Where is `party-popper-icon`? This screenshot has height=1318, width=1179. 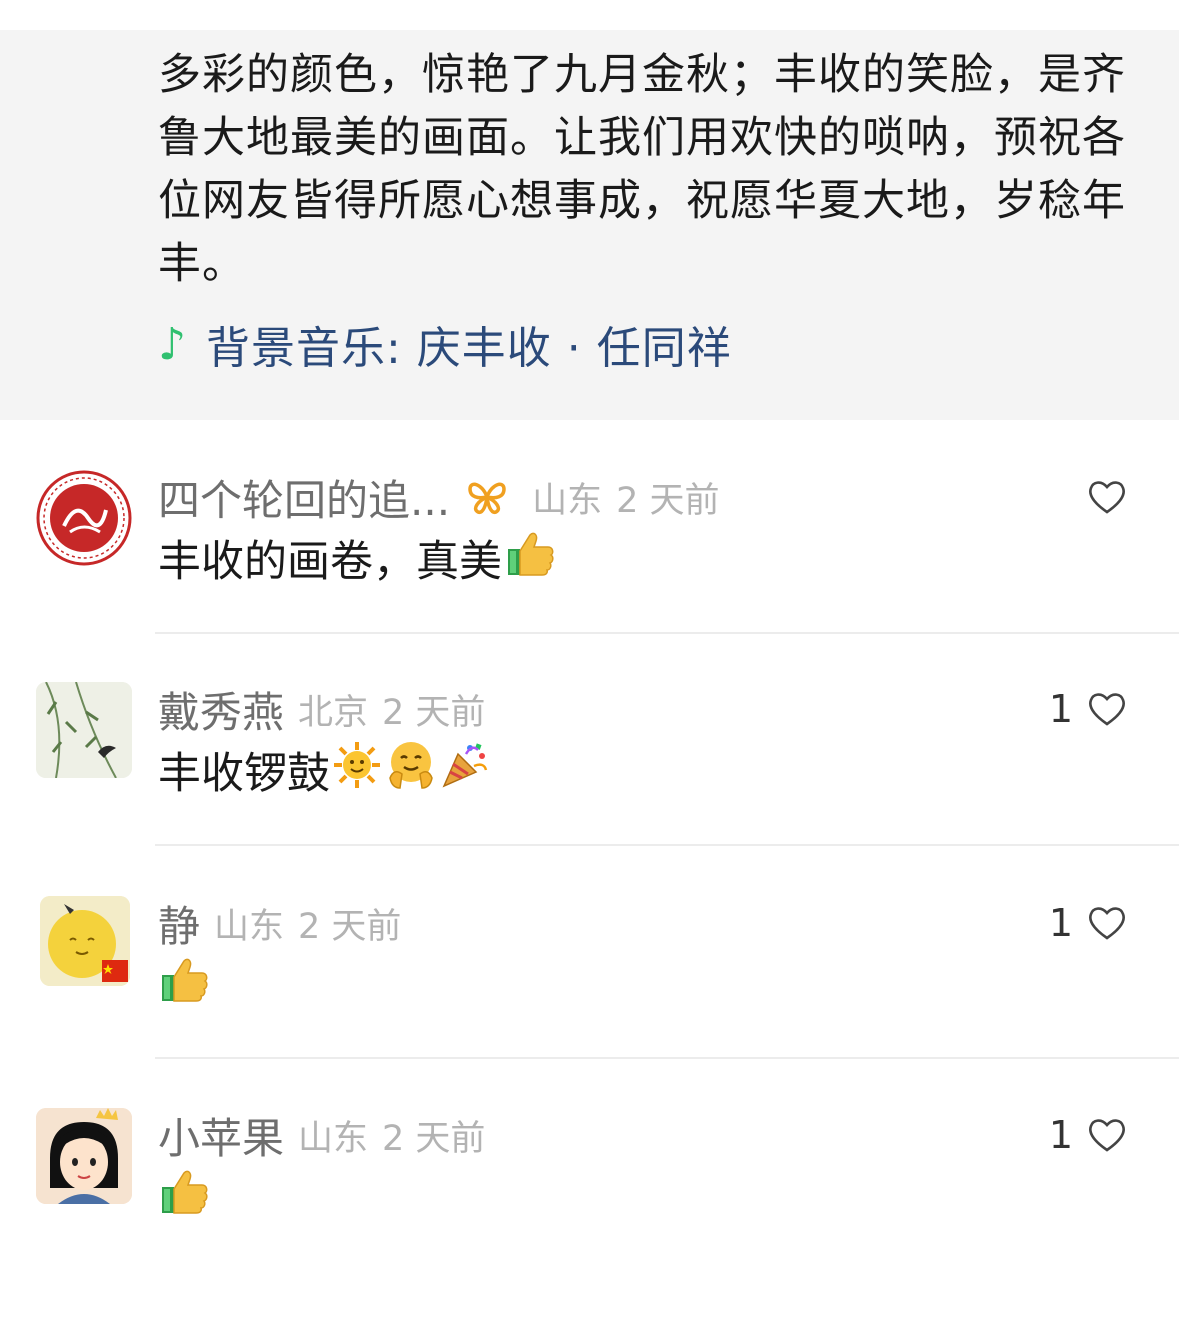 party-popper-icon is located at coordinates (465, 770).